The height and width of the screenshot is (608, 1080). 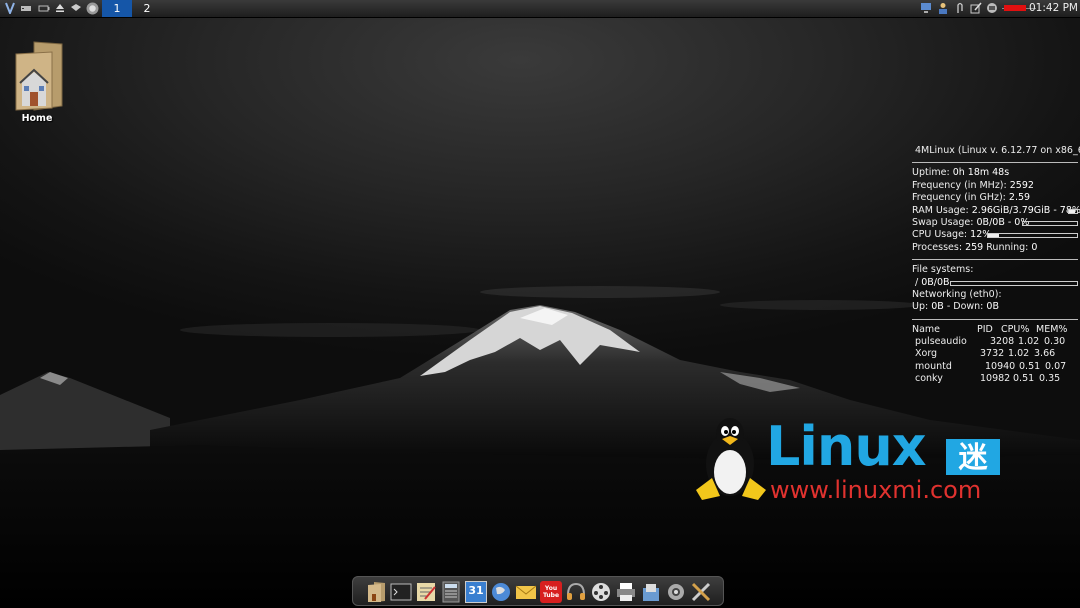 I want to click on up-value: 0B, so click(x=937, y=307).